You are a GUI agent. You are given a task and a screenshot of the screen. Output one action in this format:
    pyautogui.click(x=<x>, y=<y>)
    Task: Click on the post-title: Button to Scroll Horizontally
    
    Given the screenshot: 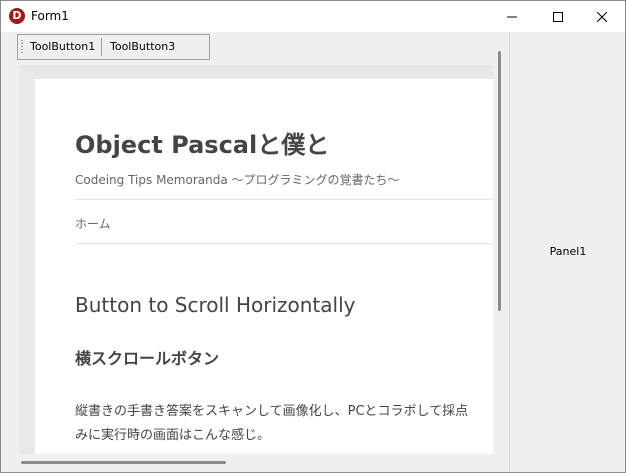 What is the action you would take?
    pyautogui.click(x=215, y=305)
    